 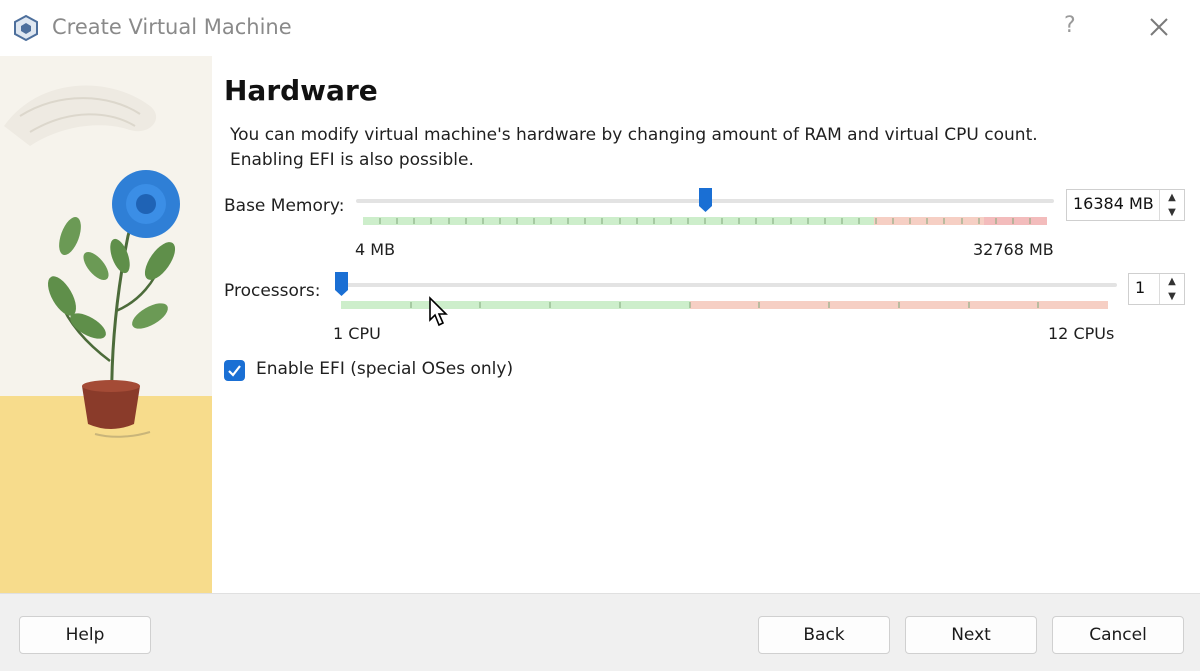 I want to click on processors-spin-buttons: ▲ ▼, so click(x=1171, y=289).